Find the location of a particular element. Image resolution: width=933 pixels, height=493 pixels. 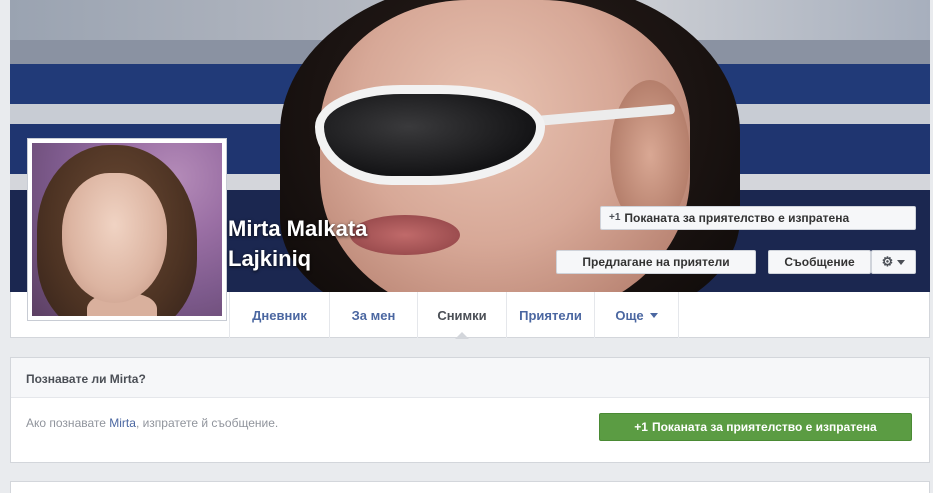

tab-label: Приятели is located at coordinates (550, 315).